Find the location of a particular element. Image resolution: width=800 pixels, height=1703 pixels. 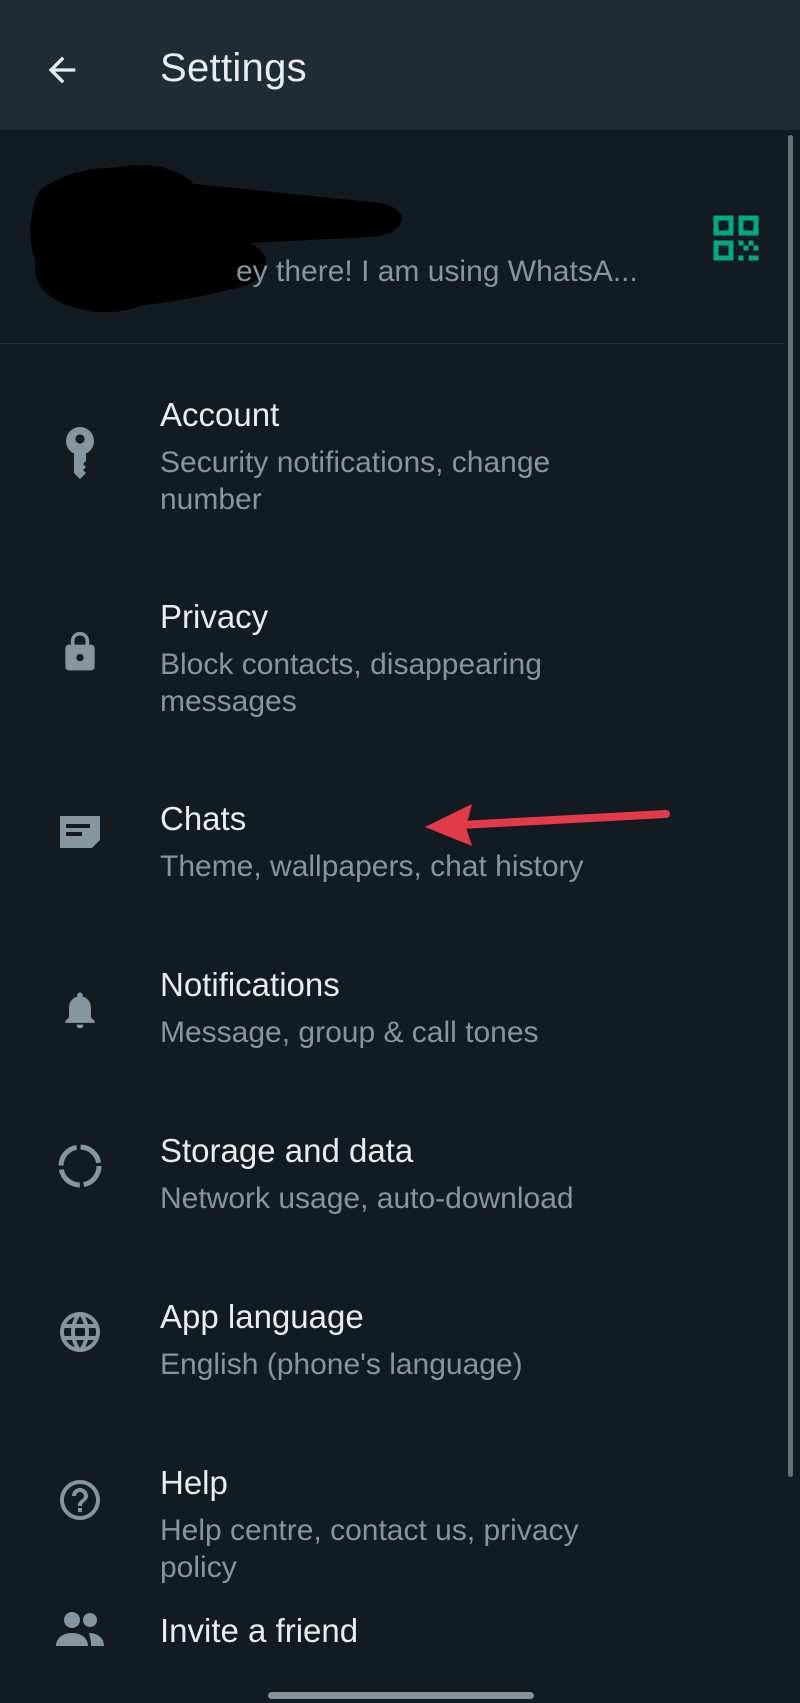

redaction-scribble is located at coordinates (216, 238).